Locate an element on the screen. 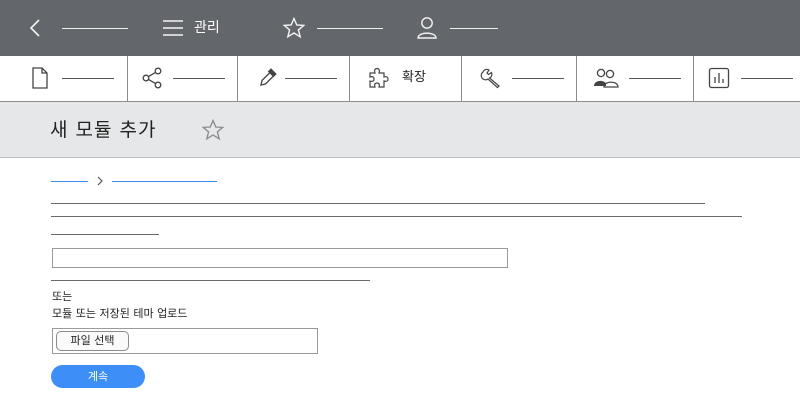 This screenshot has height=400, width=800. admin-toolbar: 확장 is located at coordinates (400, 79).